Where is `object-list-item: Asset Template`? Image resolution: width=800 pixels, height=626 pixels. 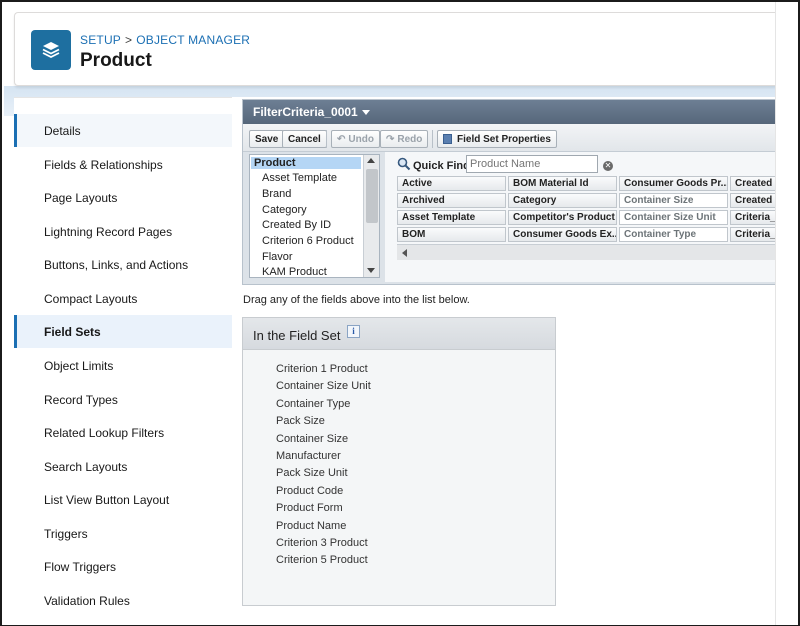 object-list-item: Asset Template is located at coordinates (299, 178).